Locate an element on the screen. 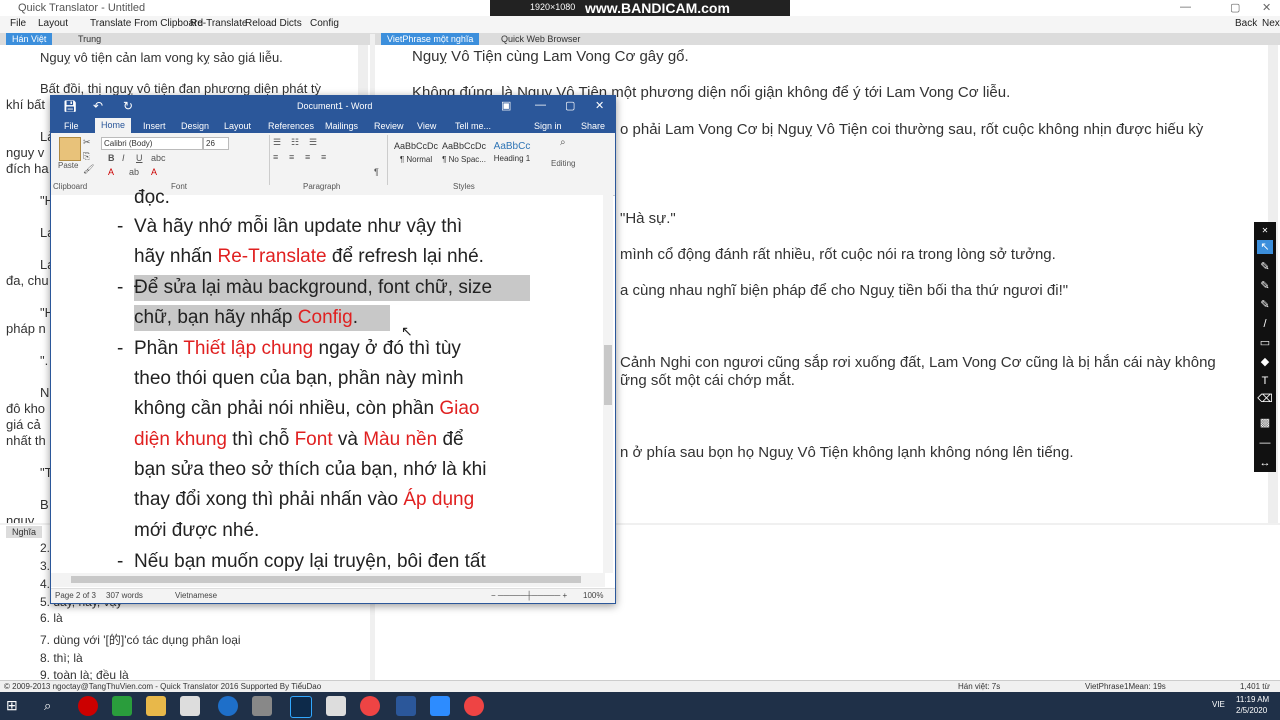 The height and width of the screenshot is (720, 1280). page-indicator: Page 2 of 3 is located at coordinates (75, 595).